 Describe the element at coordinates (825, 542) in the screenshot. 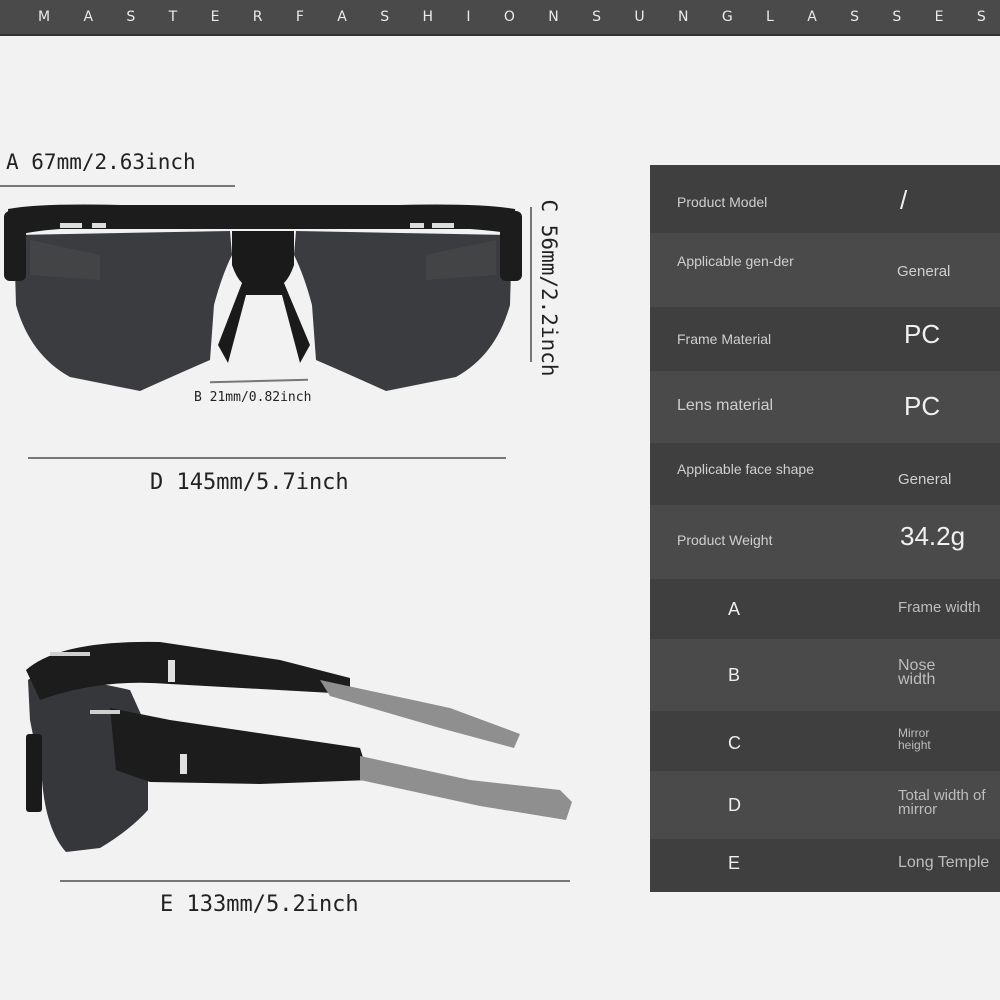

I see `spec-row-weight: Product Weight 34.2g` at that location.